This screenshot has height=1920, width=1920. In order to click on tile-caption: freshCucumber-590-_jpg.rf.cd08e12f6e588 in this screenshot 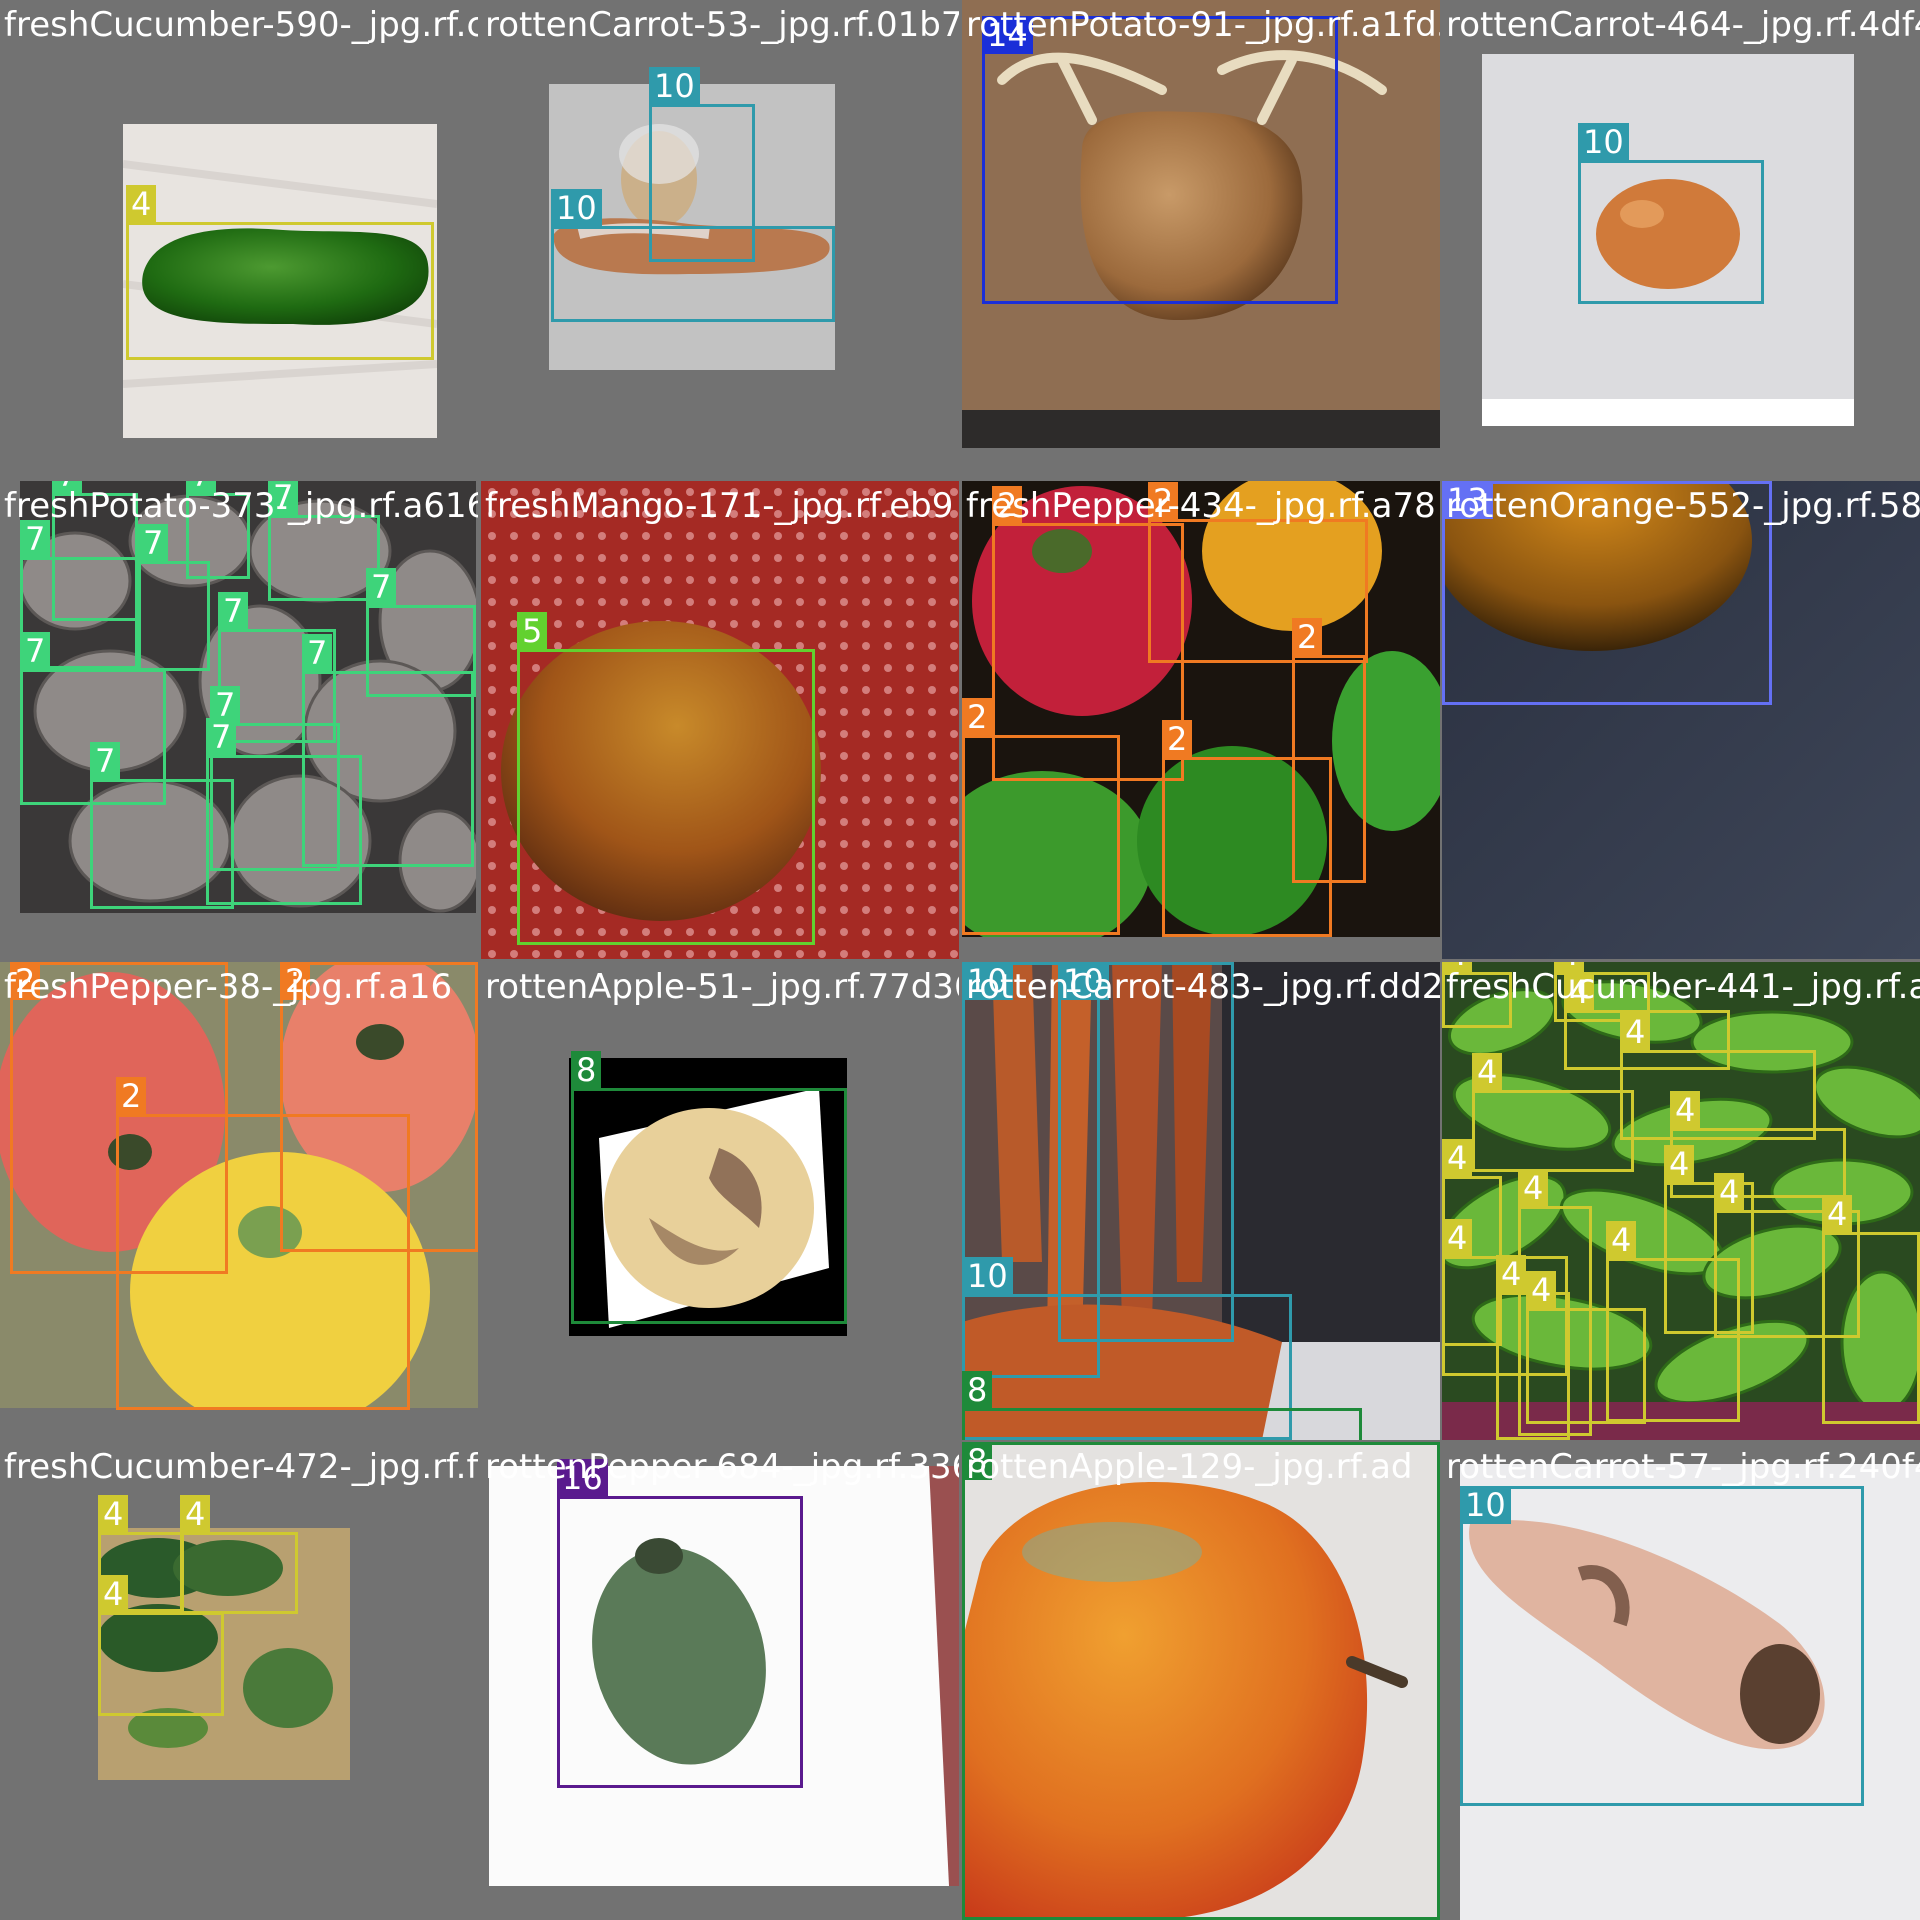, I will do `click(241, 25)`.